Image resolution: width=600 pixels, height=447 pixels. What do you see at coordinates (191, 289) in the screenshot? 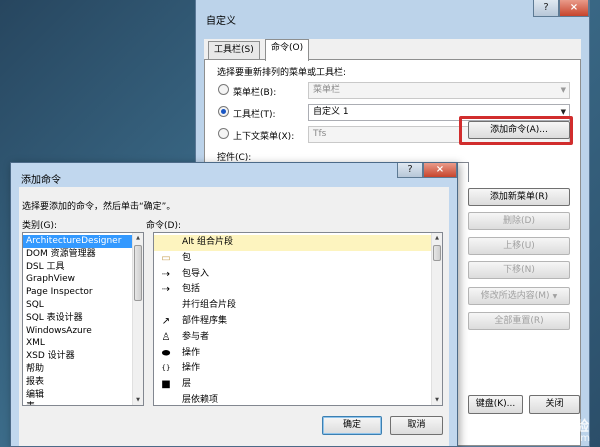
I see `command-label: 包括` at bounding box center [191, 289].